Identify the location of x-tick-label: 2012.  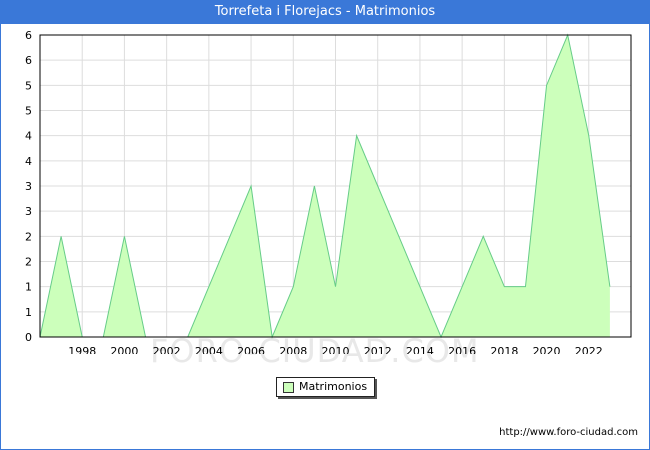
(378, 349).